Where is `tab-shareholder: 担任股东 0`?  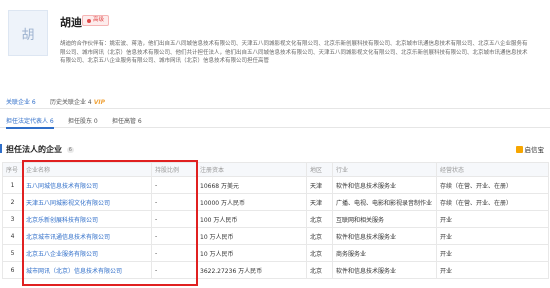
tab-shareholder: 担任股东 0 is located at coordinates (83, 120).